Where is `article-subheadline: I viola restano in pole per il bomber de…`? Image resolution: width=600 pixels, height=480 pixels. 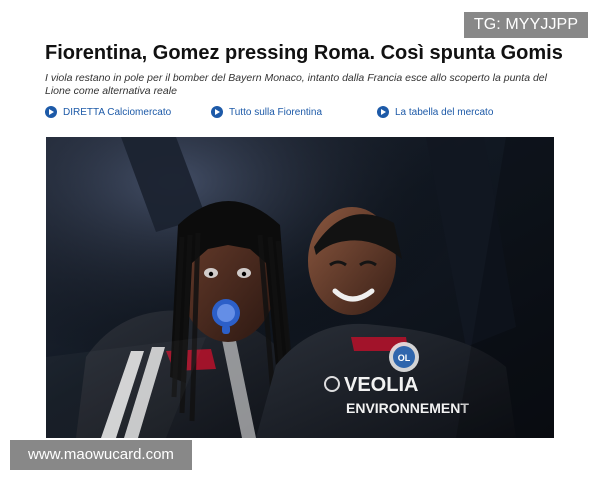
article-subheadline: I viola restano in pole per il bomber de… is located at coordinates (296, 84).